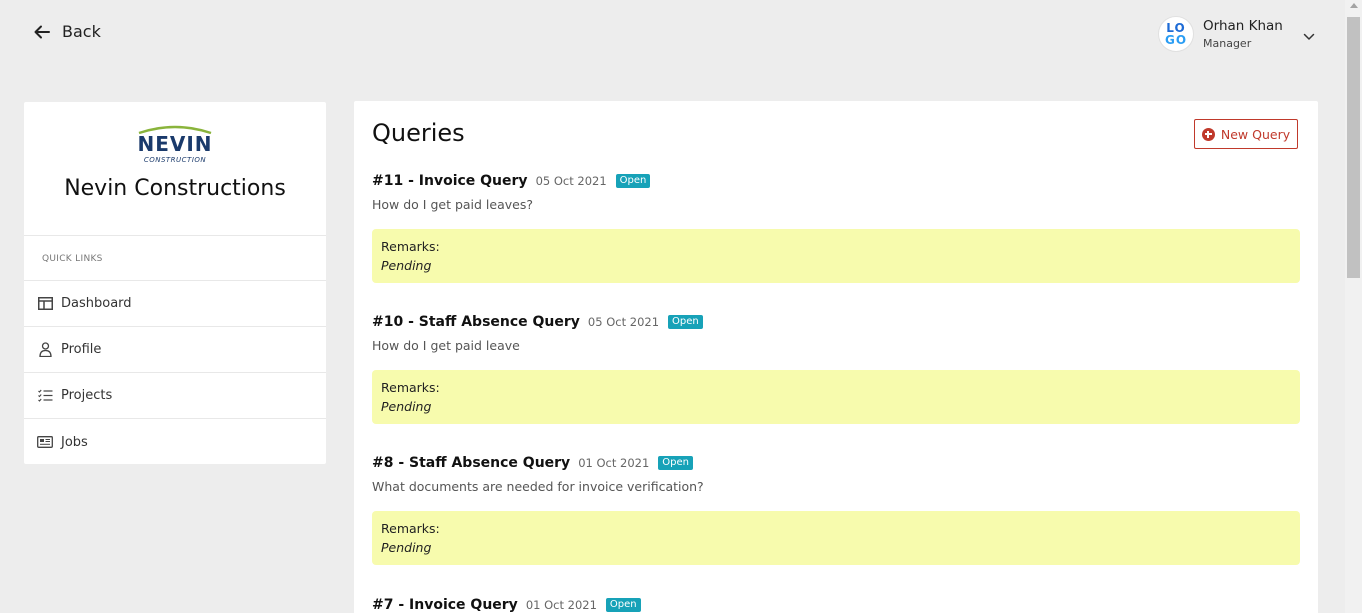 The image size is (1362, 613). I want to click on query-text: How do I get paid leave, so click(446, 345).